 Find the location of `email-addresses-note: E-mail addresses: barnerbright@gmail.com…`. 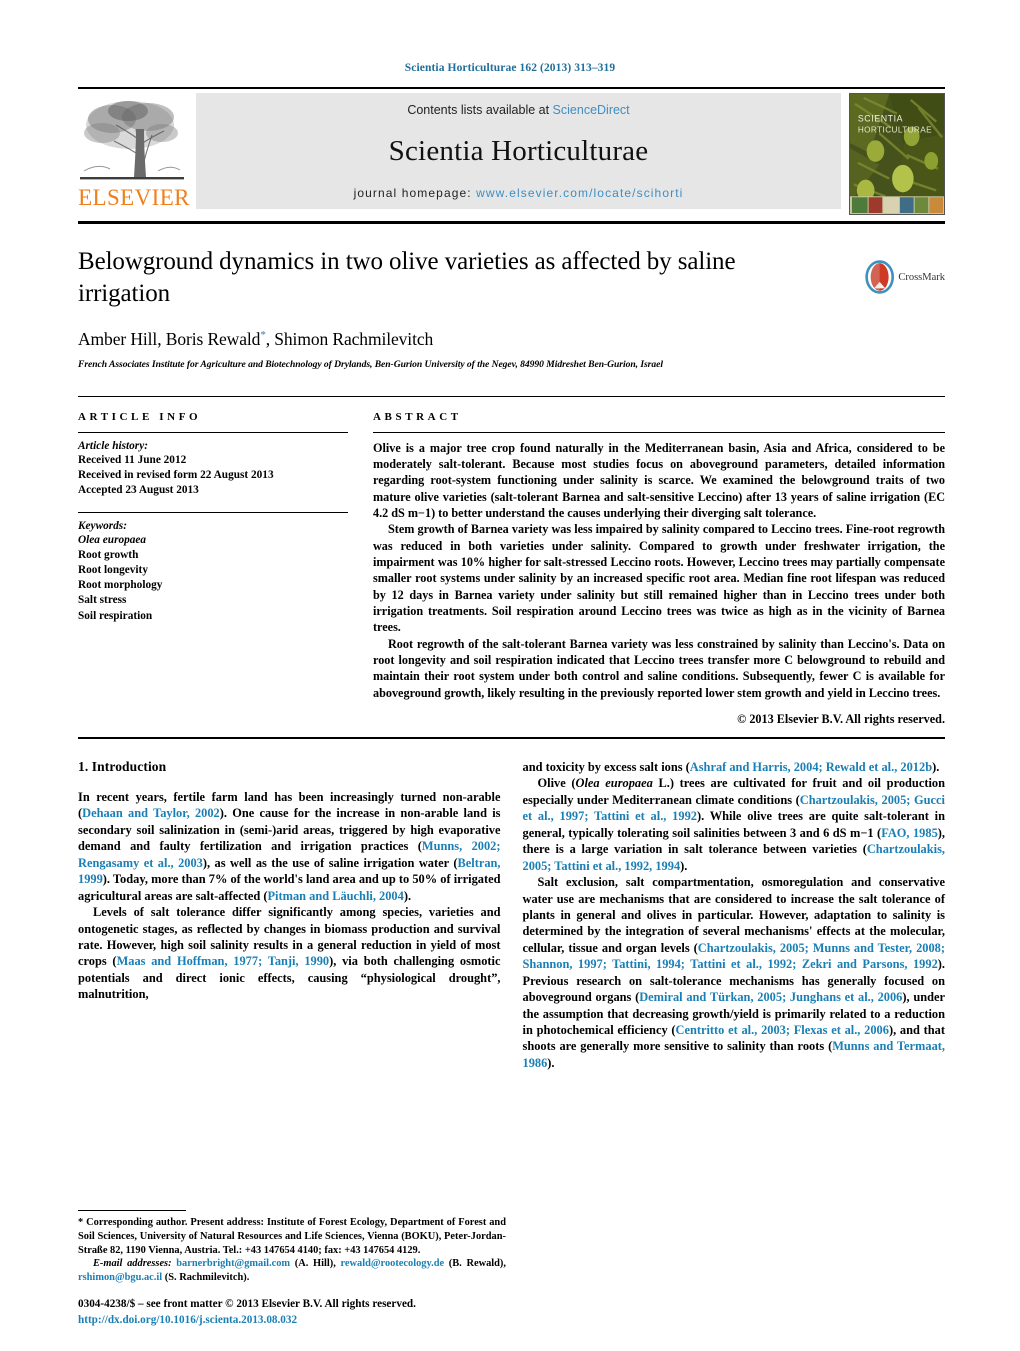

email-addresses-note: E-mail addresses: barnerbright@gmail.com… is located at coordinates (292, 1271).